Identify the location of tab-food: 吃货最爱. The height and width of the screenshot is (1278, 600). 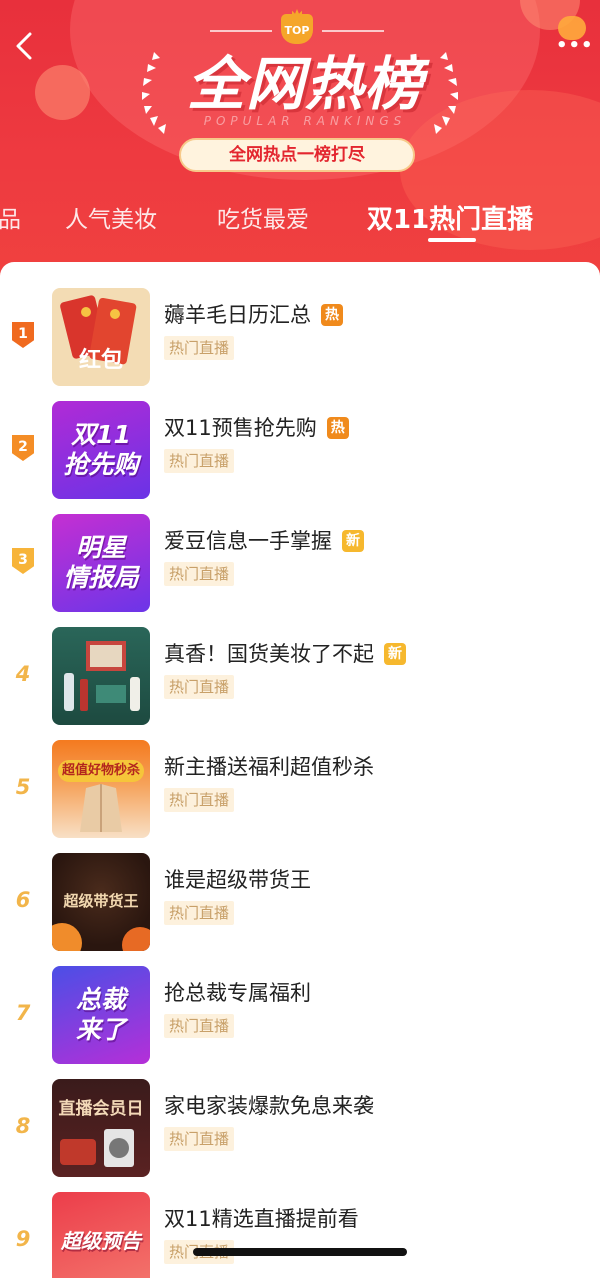
(263, 222).